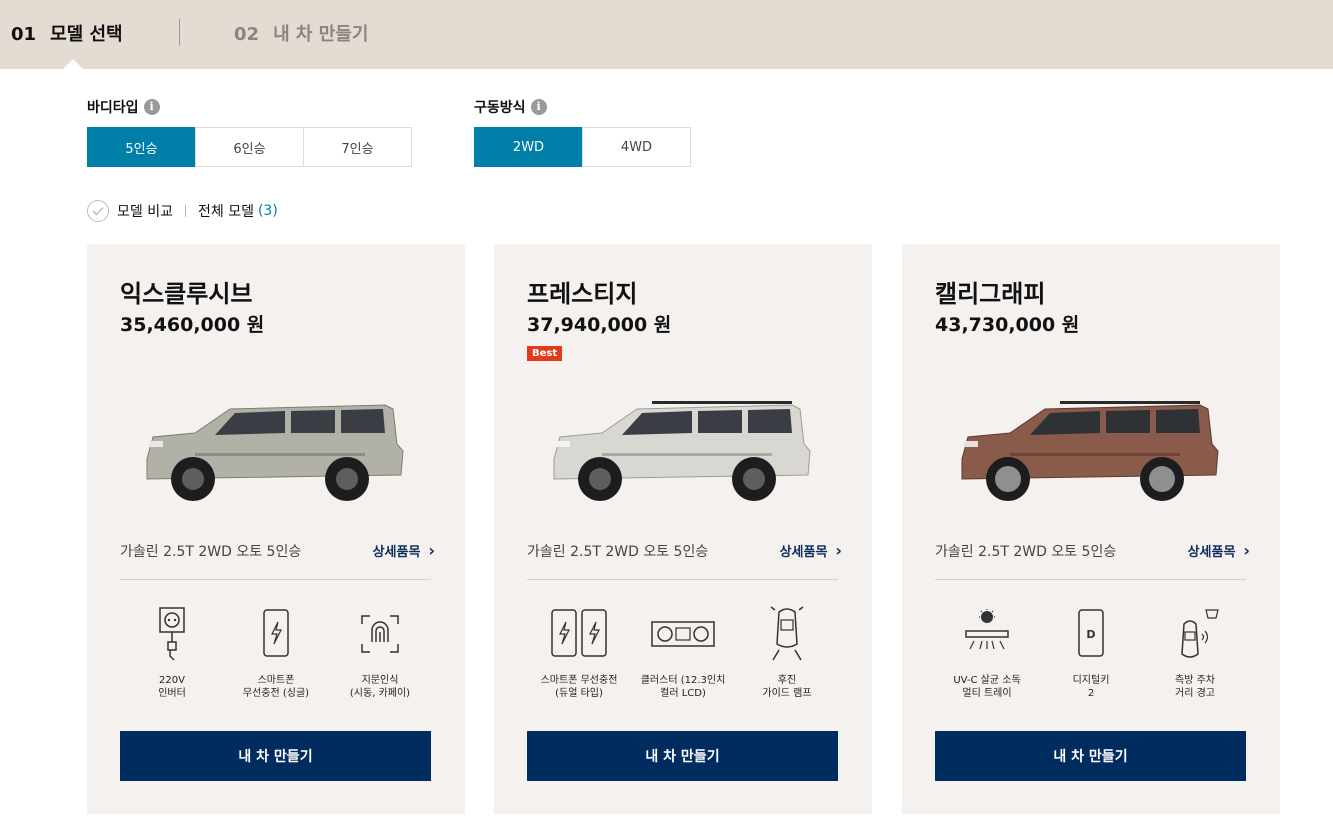 The image size is (1333, 831). What do you see at coordinates (182, 211) in the screenshot?
I see `compare-row: 모델 비교 전체 모델 (3)` at bounding box center [182, 211].